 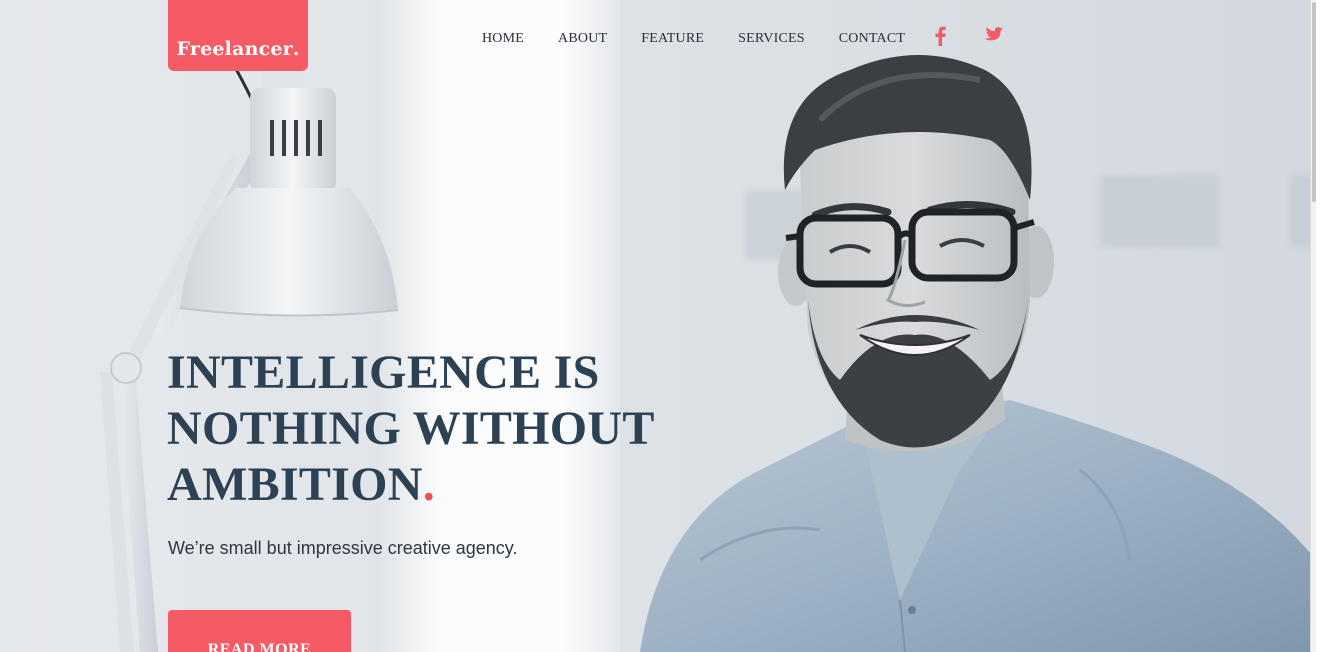 I want to click on scrollbar-thumb, so click(x=1314, y=102).